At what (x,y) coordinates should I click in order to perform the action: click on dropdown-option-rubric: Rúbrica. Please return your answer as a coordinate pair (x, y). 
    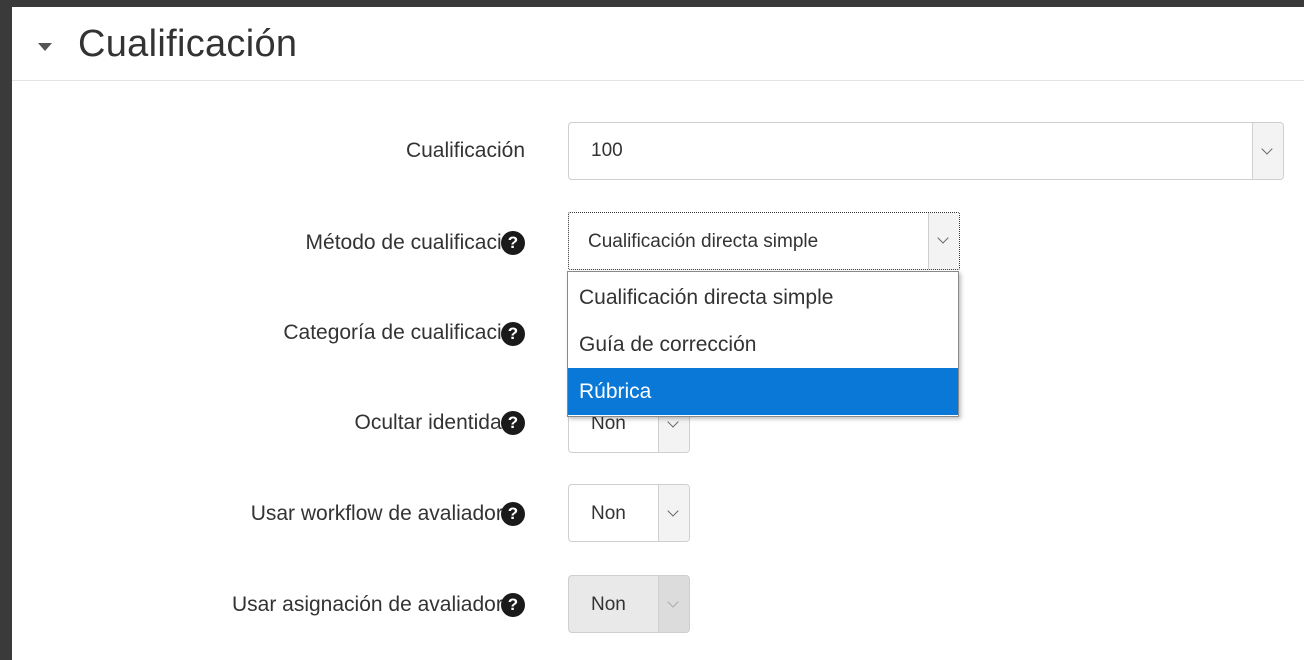
    Looking at the image, I should click on (763, 391).